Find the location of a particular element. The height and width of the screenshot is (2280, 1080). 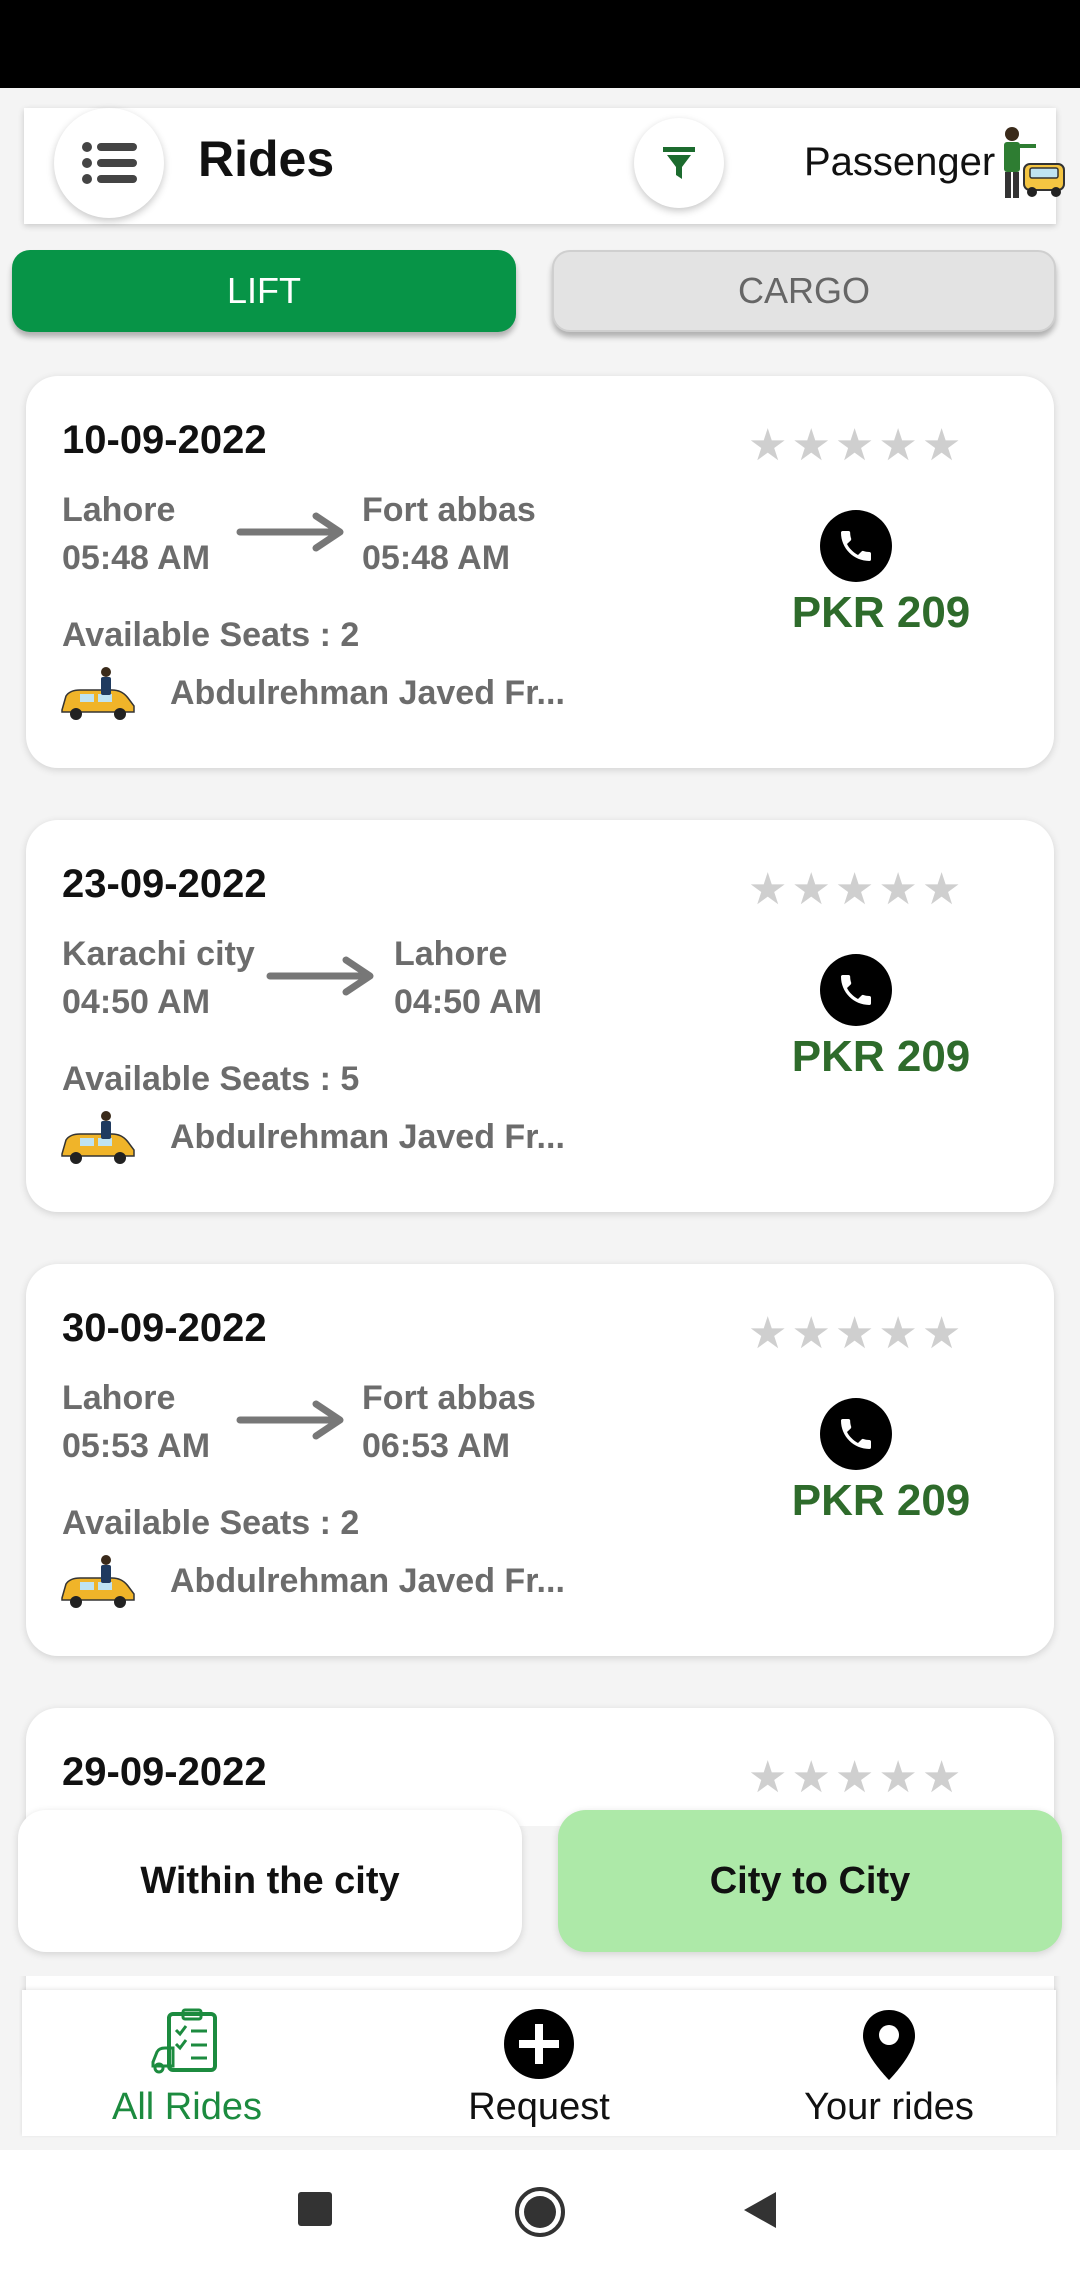

destination-time: 04:50 AM is located at coordinates (468, 1002).